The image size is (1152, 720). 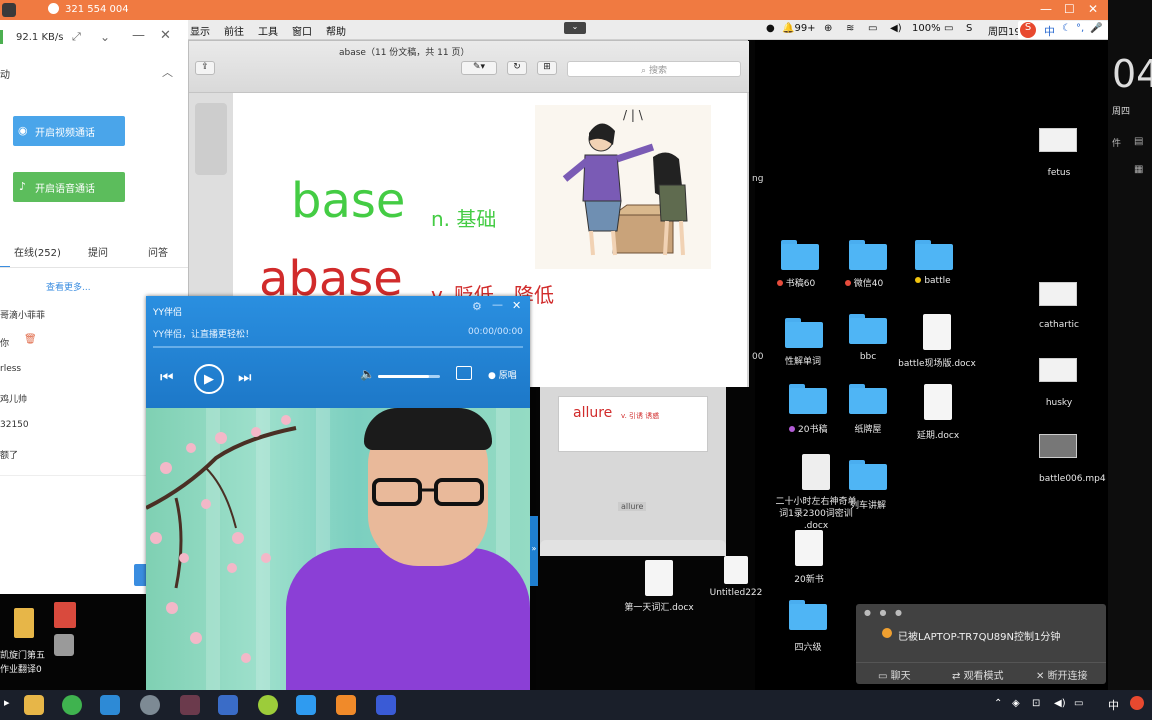 What do you see at coordinates (24, 623) in the screenshot?
I see `folder-icon` at bounding box center [24, 623].